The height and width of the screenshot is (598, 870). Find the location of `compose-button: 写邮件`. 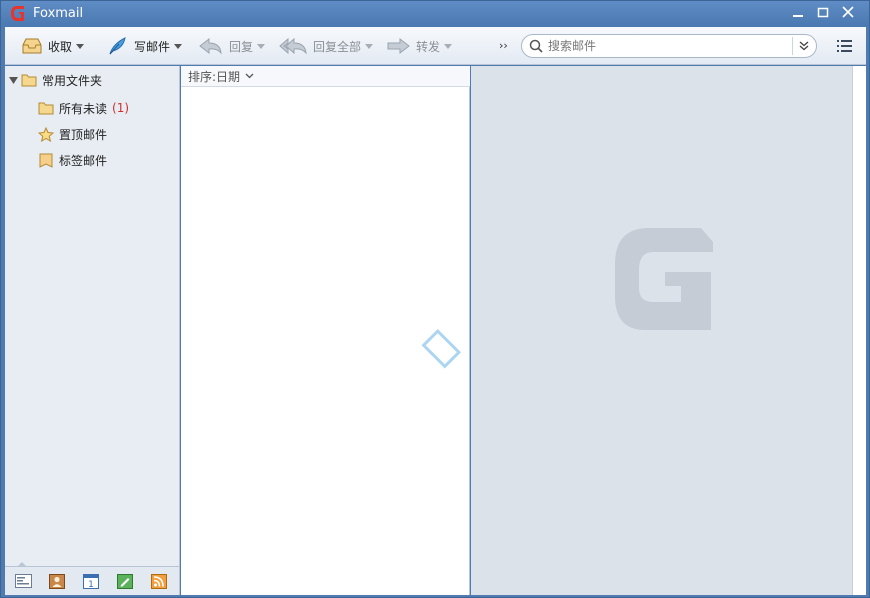

compose-button: 写邮件 is located at coordinates (145, 46).